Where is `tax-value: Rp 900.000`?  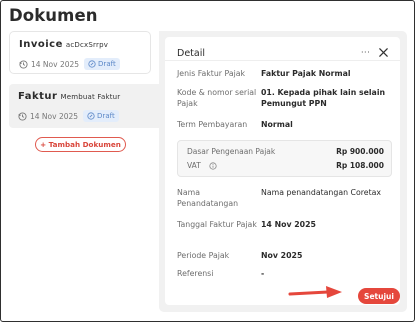
tax-value: Rp 900.000 is located at coordinates (360, 151).